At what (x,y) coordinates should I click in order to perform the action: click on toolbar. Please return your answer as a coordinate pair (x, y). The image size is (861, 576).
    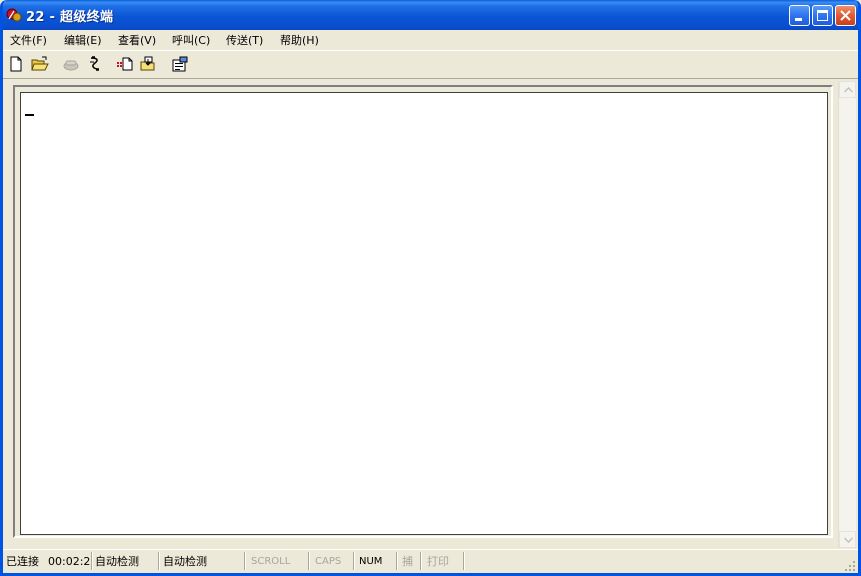
    Looking at the image, I should click on (430, 64).